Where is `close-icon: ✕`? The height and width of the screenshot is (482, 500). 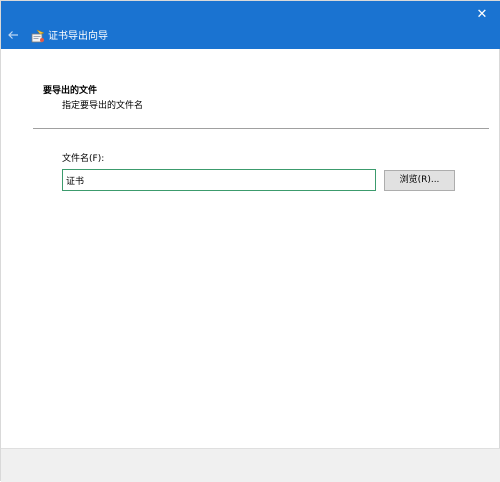
close-icon: ✕ is located at coordinates (482, 14).